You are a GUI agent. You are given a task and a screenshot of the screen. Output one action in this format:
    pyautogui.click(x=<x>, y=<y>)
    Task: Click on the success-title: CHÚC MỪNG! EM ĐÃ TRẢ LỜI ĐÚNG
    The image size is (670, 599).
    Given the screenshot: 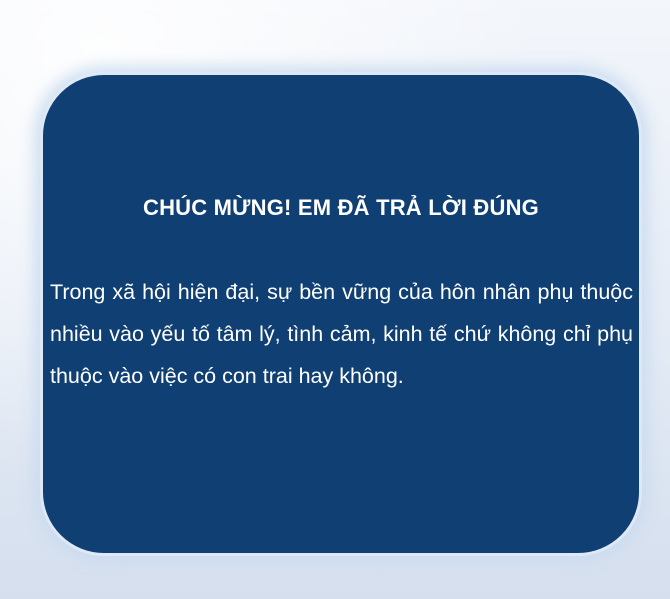 What is the action you would take?
    pyautogui.click(x=340, y=207)
    